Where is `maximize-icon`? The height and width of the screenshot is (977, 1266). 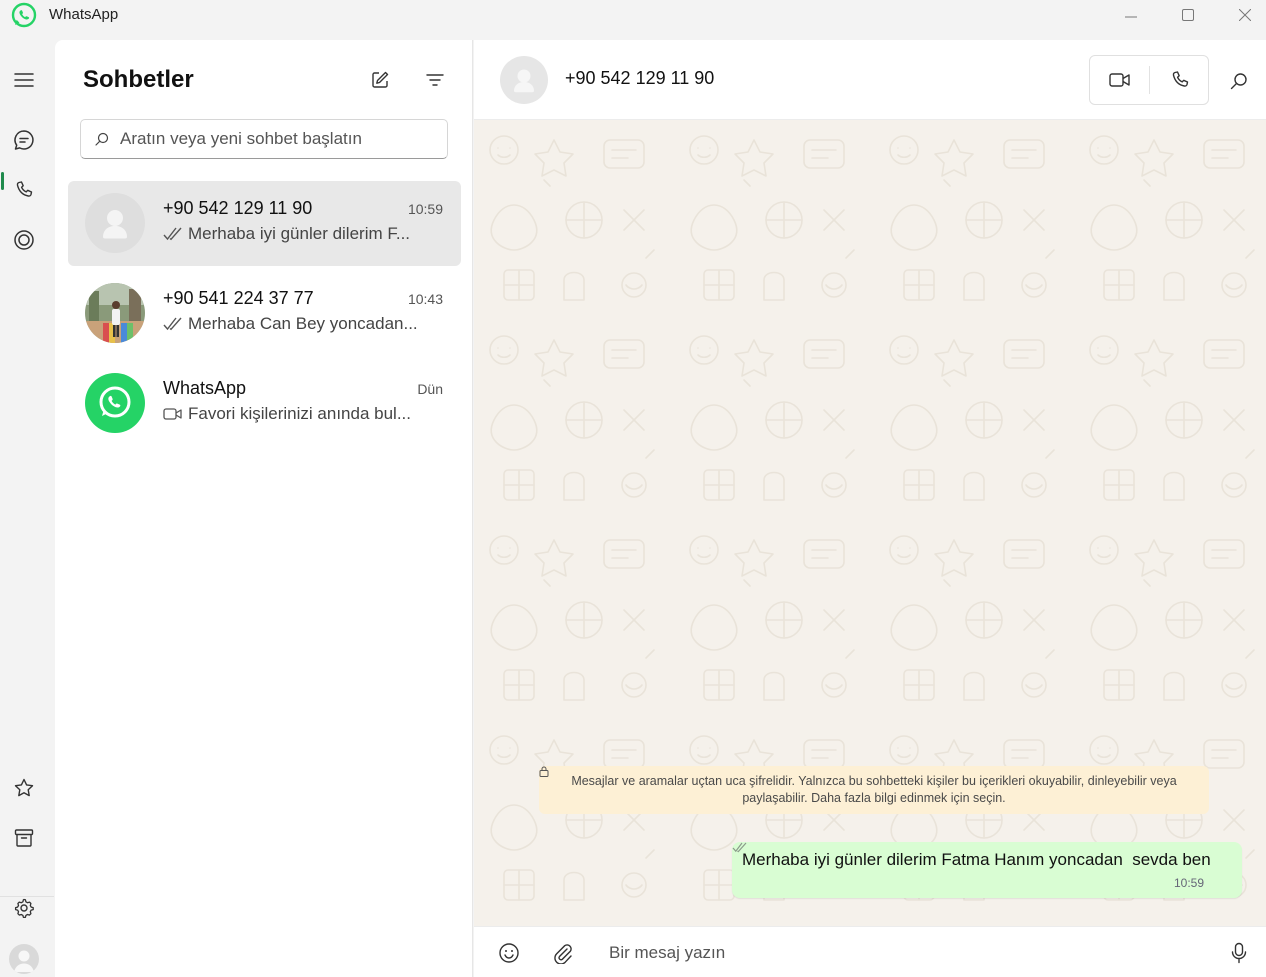 maximize-icon is located at coordinates (1188, 15).